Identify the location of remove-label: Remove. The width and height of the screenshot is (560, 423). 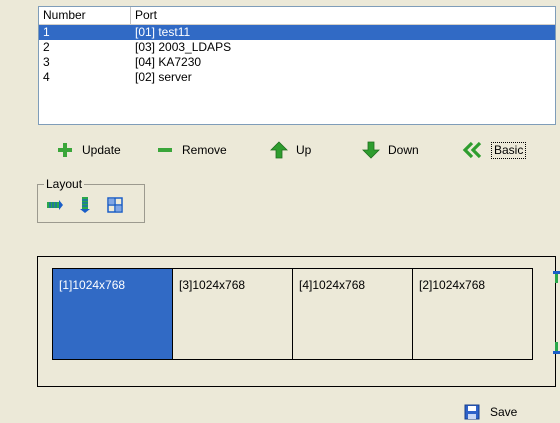
(204, 150).